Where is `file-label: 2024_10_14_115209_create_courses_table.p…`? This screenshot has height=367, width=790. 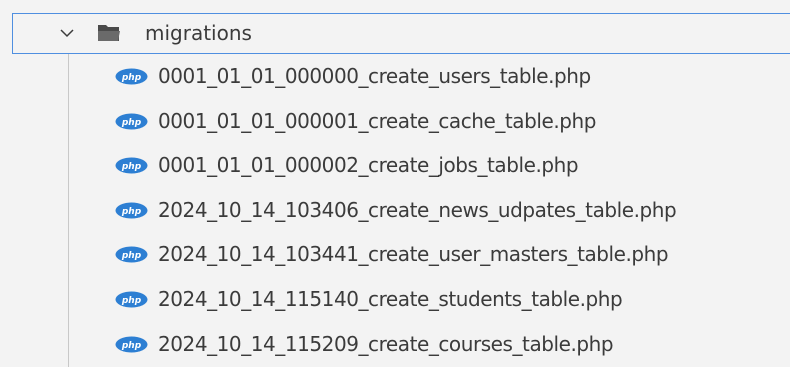
file-label: 2024_10_14_115209_create_courses_table.p… is located at coordinates (386, 343).